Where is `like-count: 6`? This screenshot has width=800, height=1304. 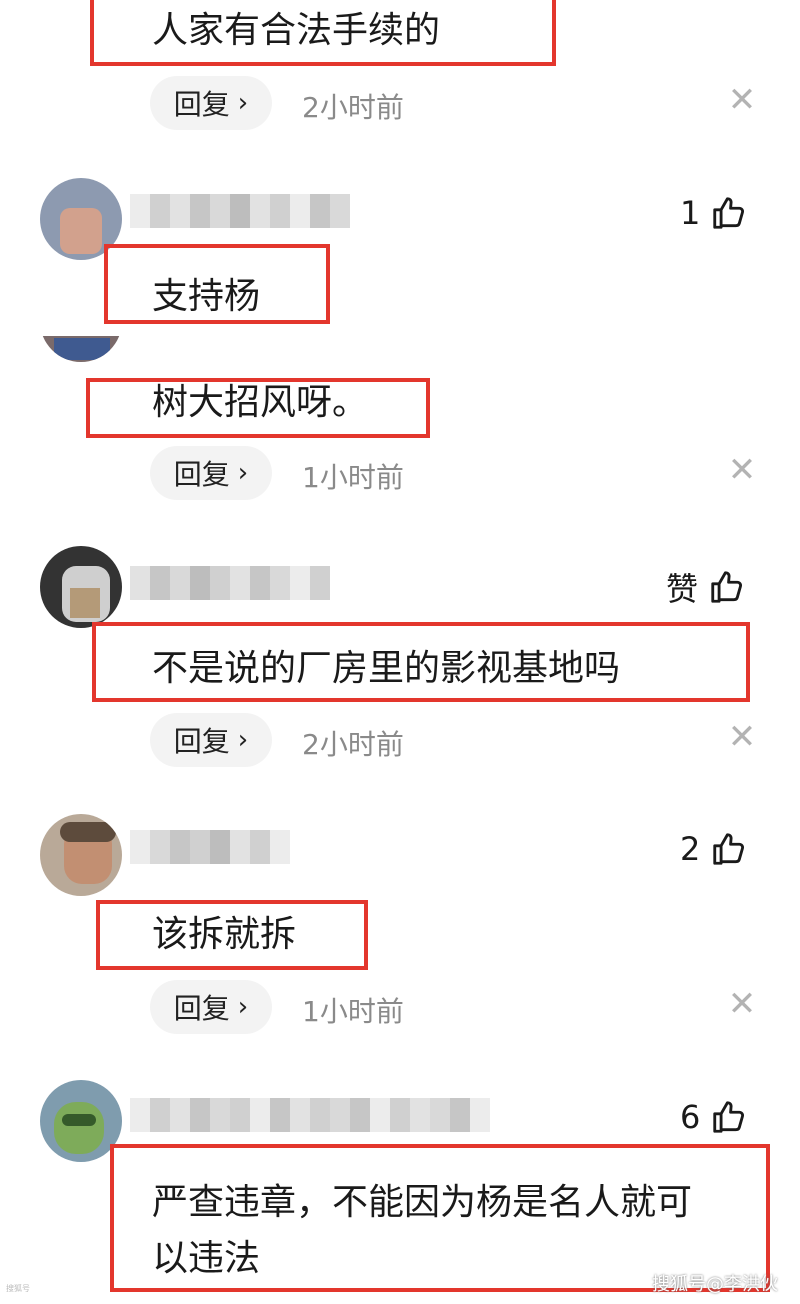 like-count: 6 is located at coordinates (714, 1117).